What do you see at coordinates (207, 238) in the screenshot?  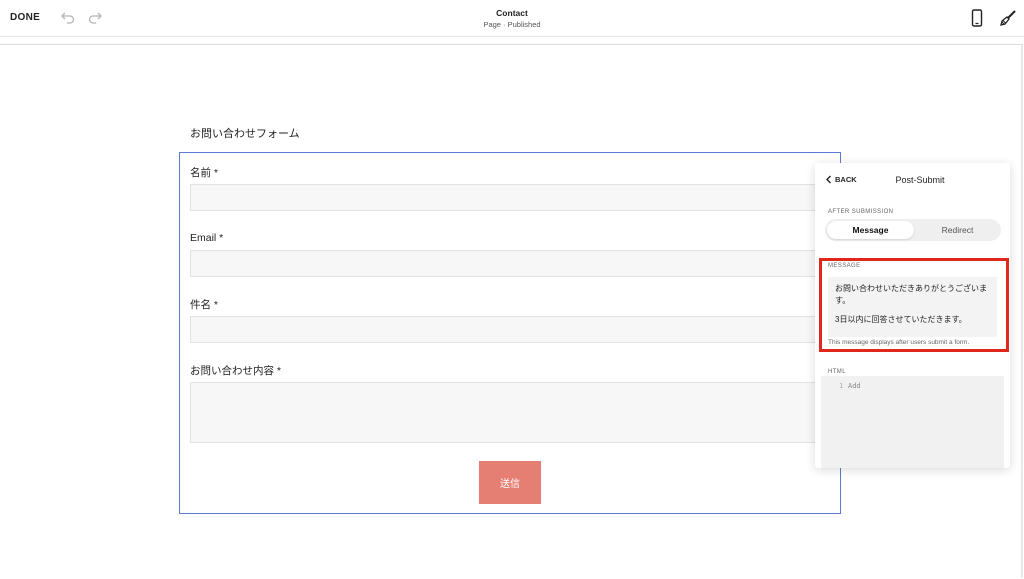 I see `email-label: Email *` at bounding box center [207, 238].